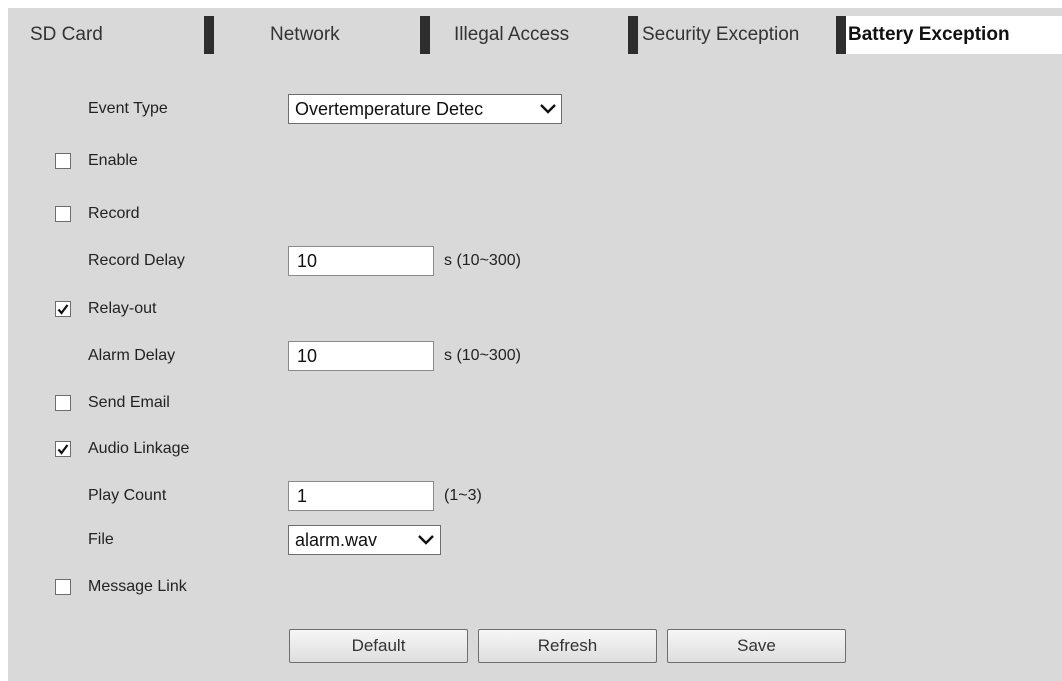 The image size is (1062, 681). What do you see at coordinates (482, 260) in the screenshot?
I see `record-delay-range-hint: s (10~300)` at bounding box center [482, 260].